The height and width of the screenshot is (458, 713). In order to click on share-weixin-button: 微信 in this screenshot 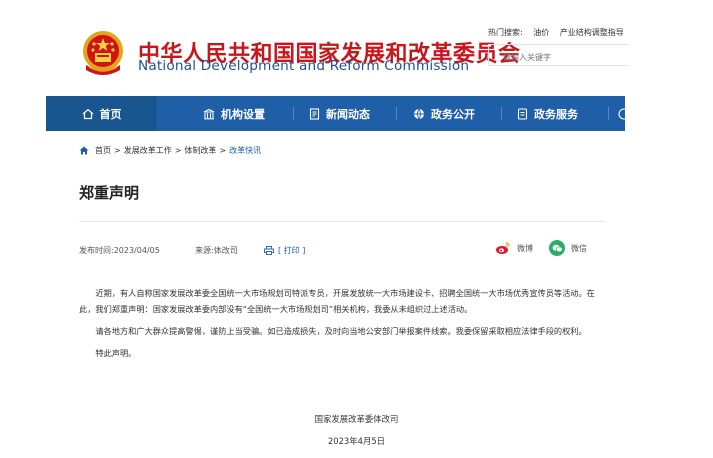, I will do `click(568, 248)`.